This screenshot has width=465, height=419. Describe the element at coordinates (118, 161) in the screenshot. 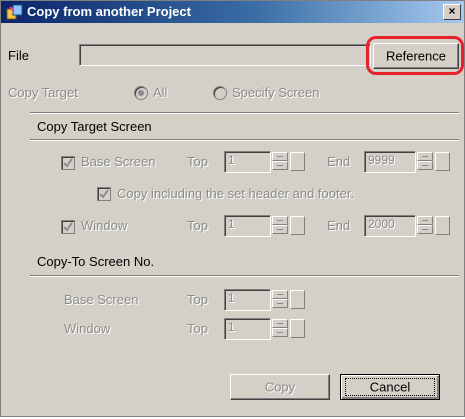

I see `base-screen-label: Base Screen` at that location.